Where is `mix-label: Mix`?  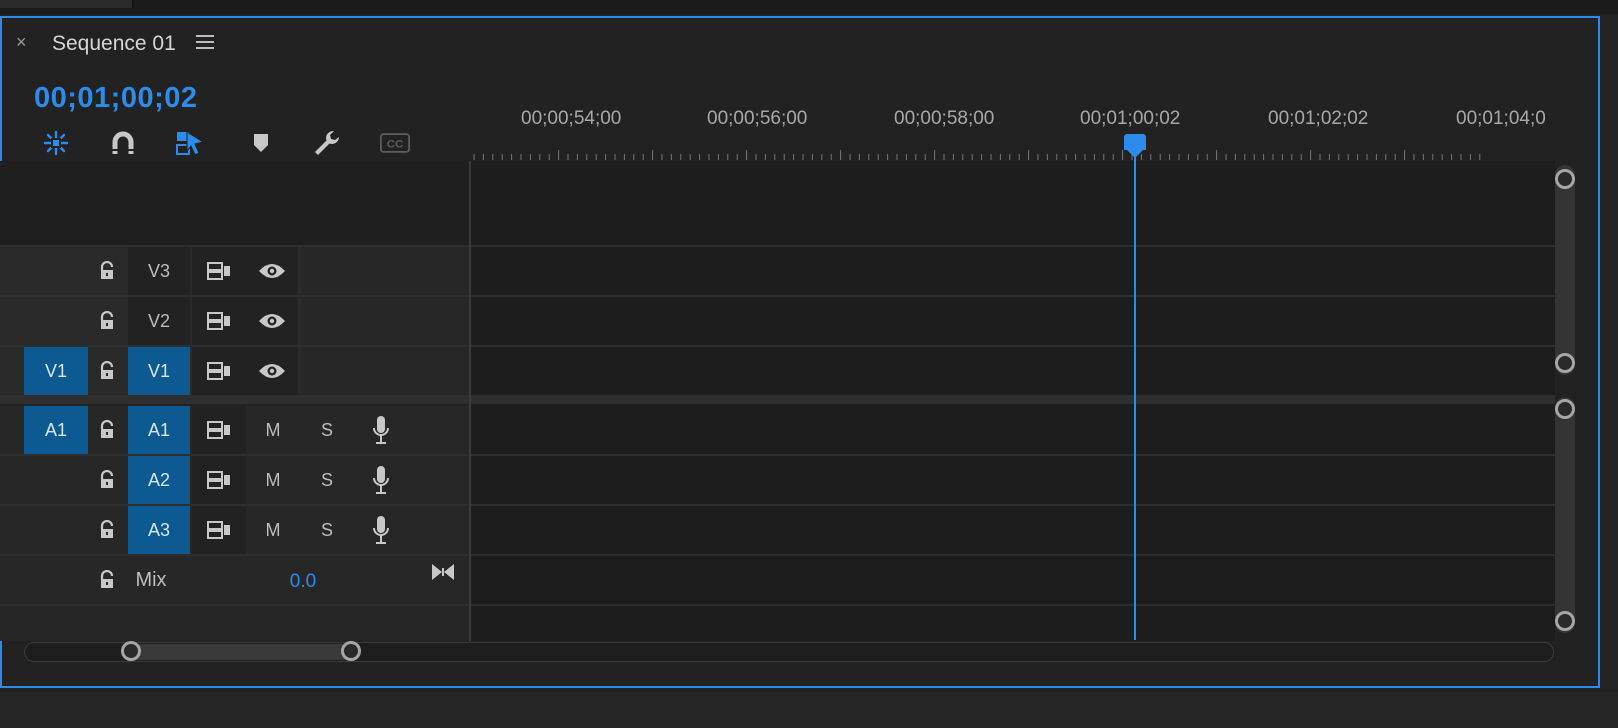
mix-label: Mix is located at coordinates (151, 579).